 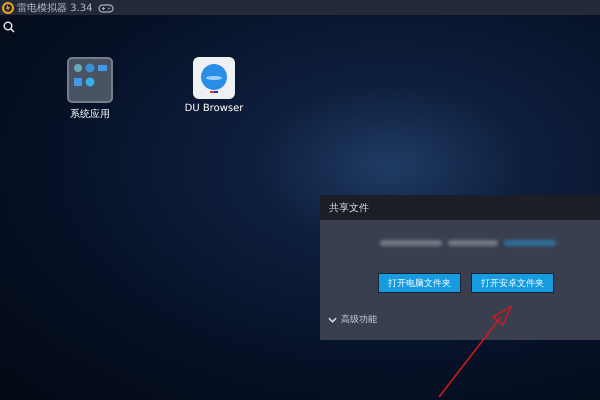 I want to click on gamepad-icon, so click(x=106, y=7).